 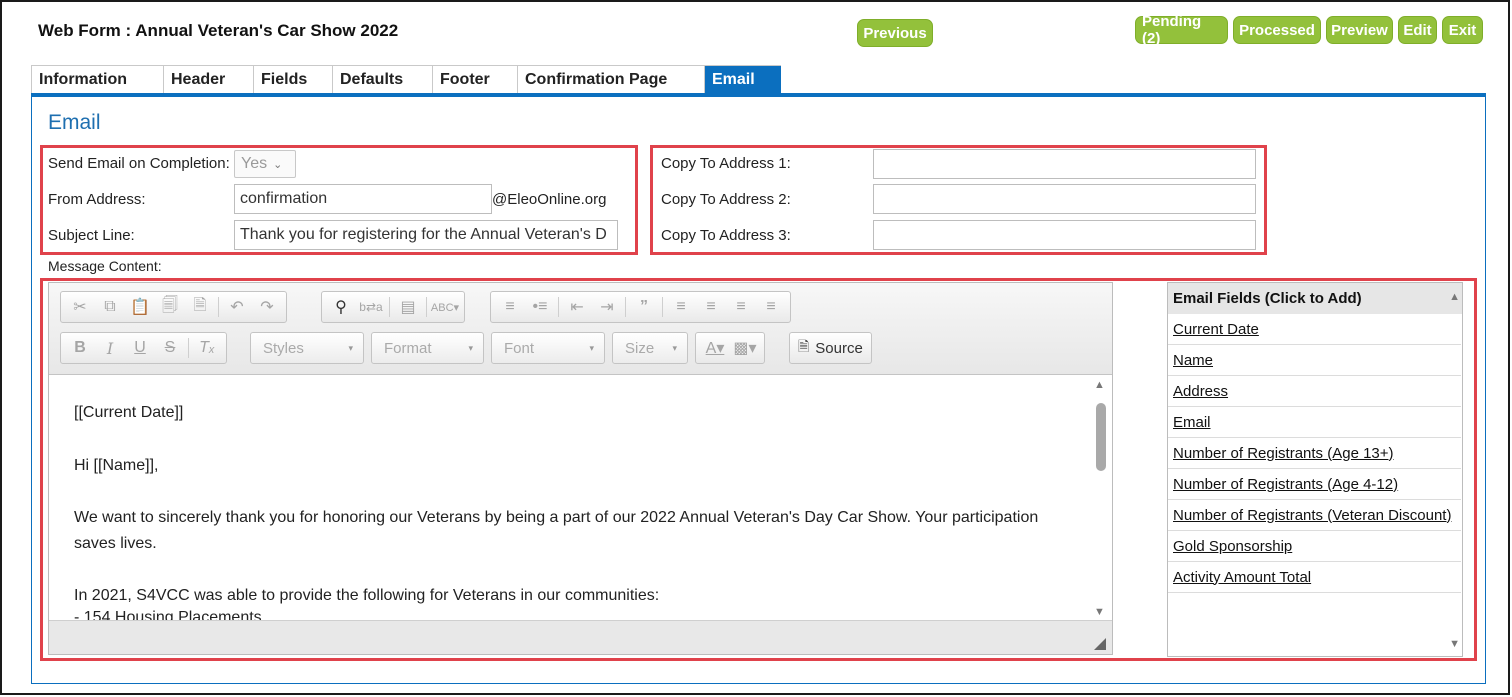 I want to click on font-dropdown: Font ▾, so click(x=548, y=348).